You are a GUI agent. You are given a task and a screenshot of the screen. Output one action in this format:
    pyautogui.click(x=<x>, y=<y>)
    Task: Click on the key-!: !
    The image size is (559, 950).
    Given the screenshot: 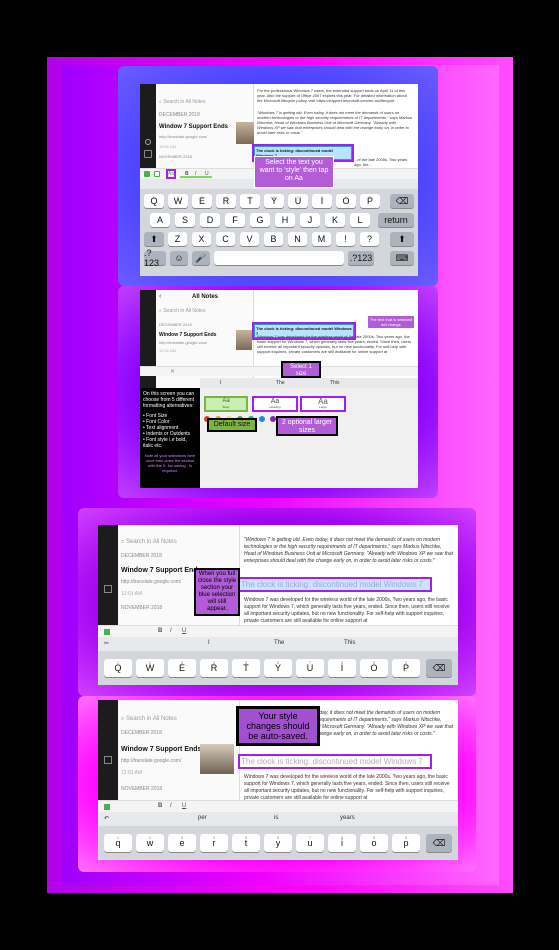 What is the action you would take?
    pyautogui.click(x=345, y=239)
    